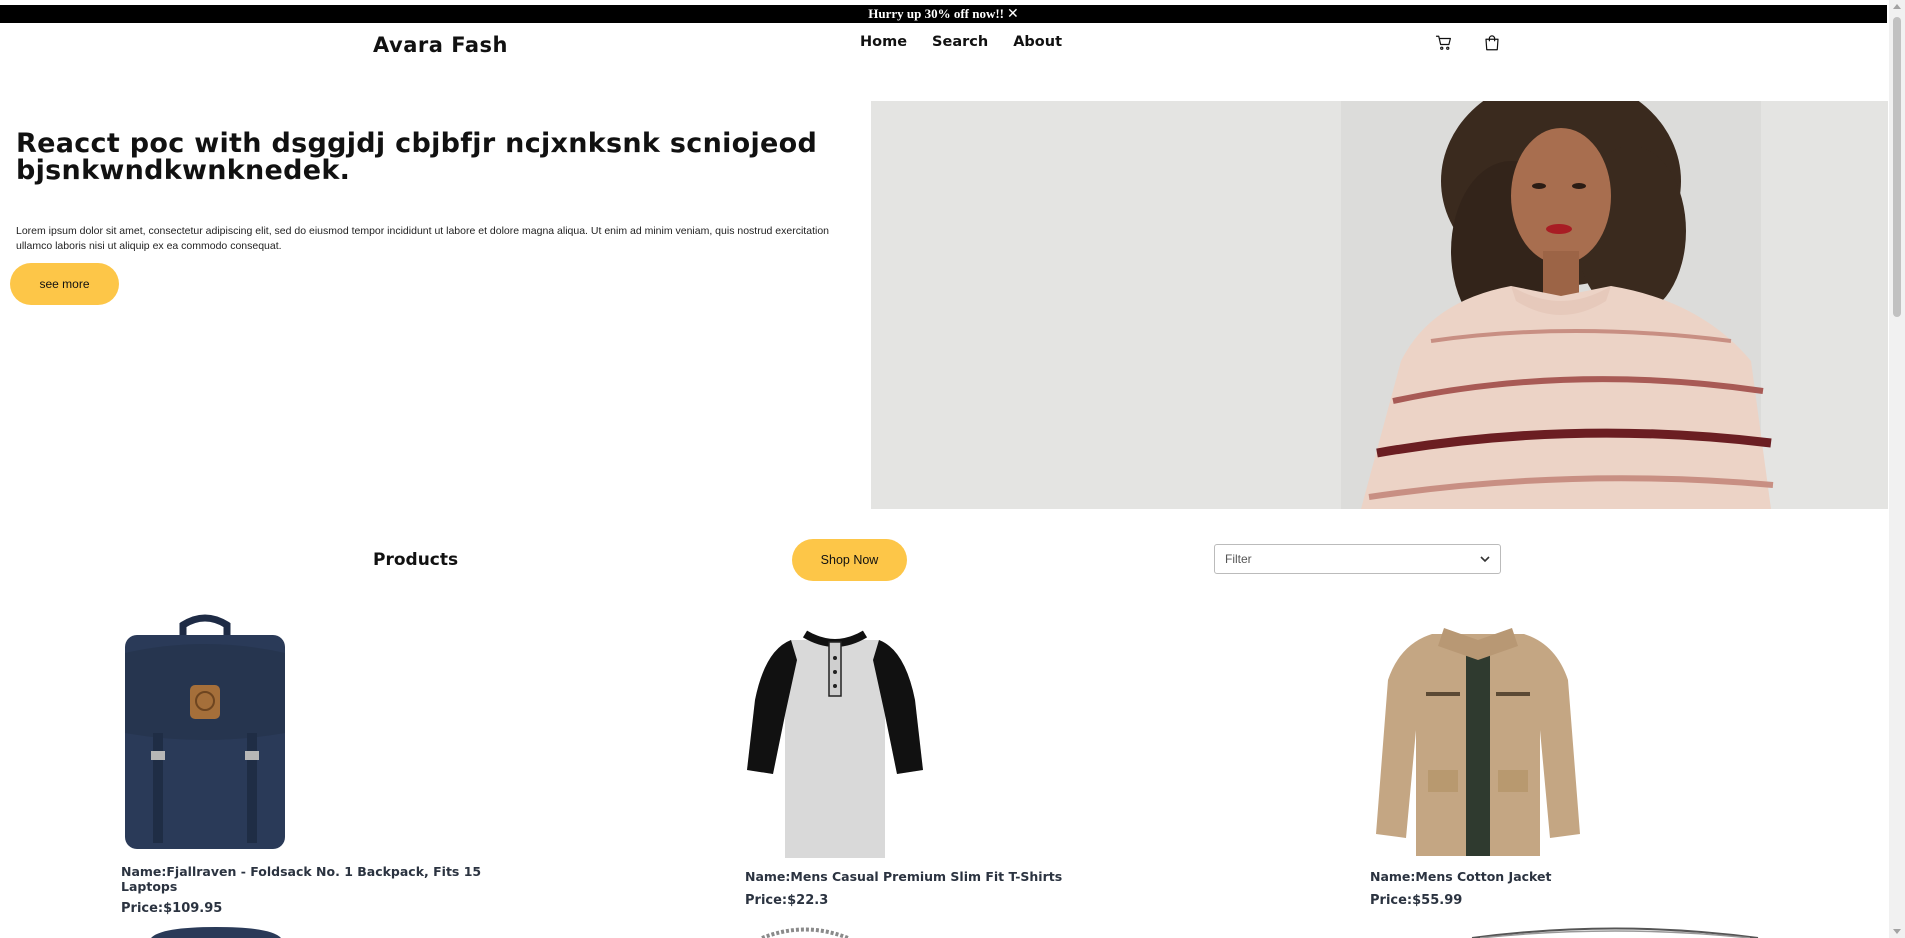 The image size is (1905, 938). I want to click on main-nav: Home Search About, so click(961, 42).